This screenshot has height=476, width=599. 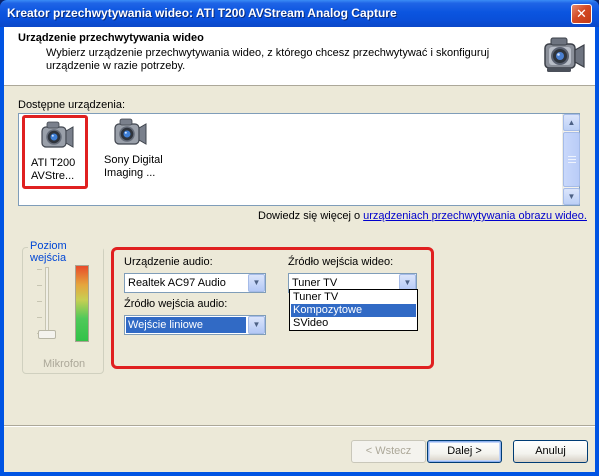 I want to click on close-icon: ✕, so click(x=581, y=13).